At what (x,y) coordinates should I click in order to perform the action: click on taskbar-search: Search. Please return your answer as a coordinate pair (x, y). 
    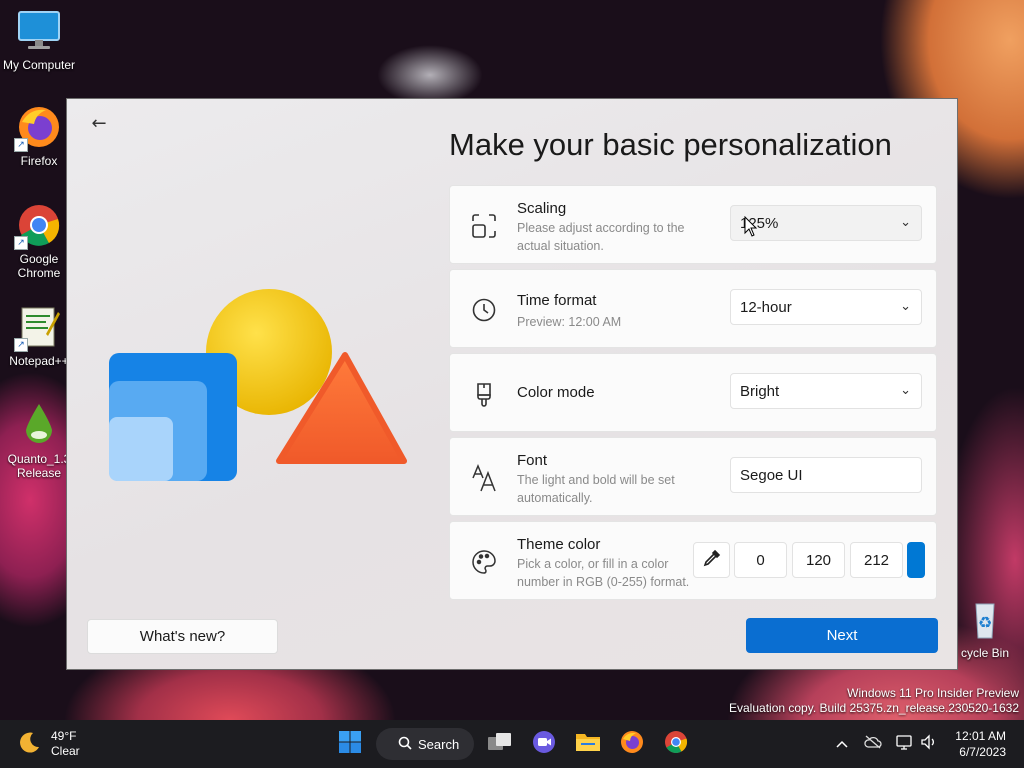
    Looking at the image, I should click on (425, 744).